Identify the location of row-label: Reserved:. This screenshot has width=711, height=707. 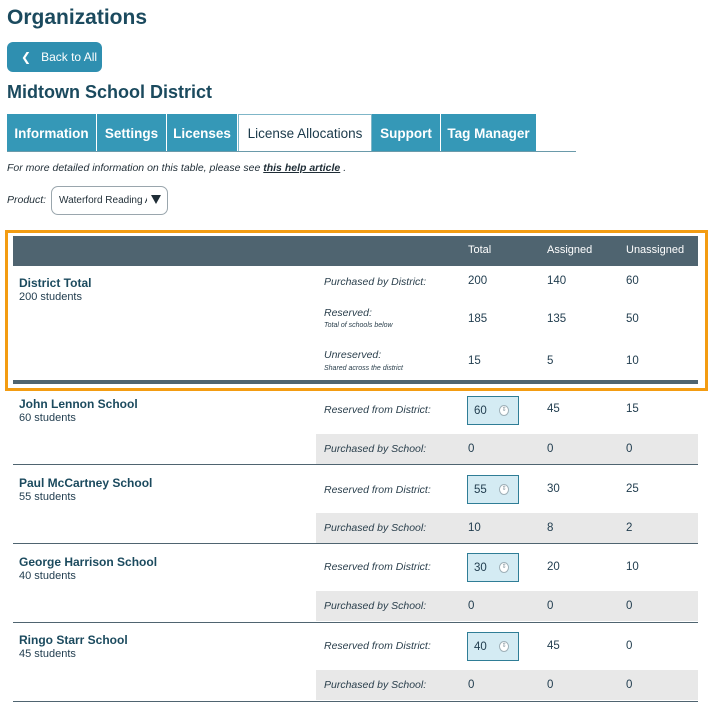
(348, 313).